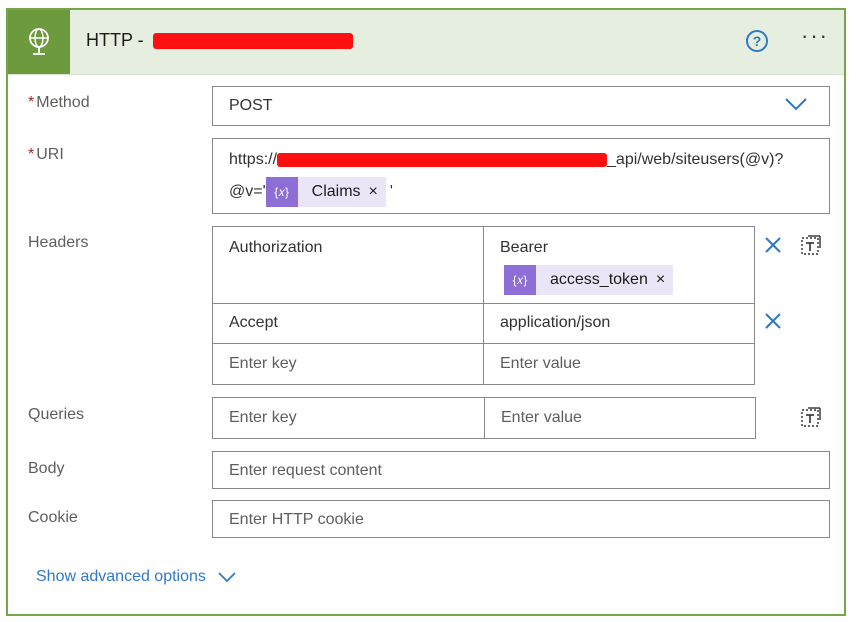  I want to click on header-key-accept: Accept, so click(348, 323).